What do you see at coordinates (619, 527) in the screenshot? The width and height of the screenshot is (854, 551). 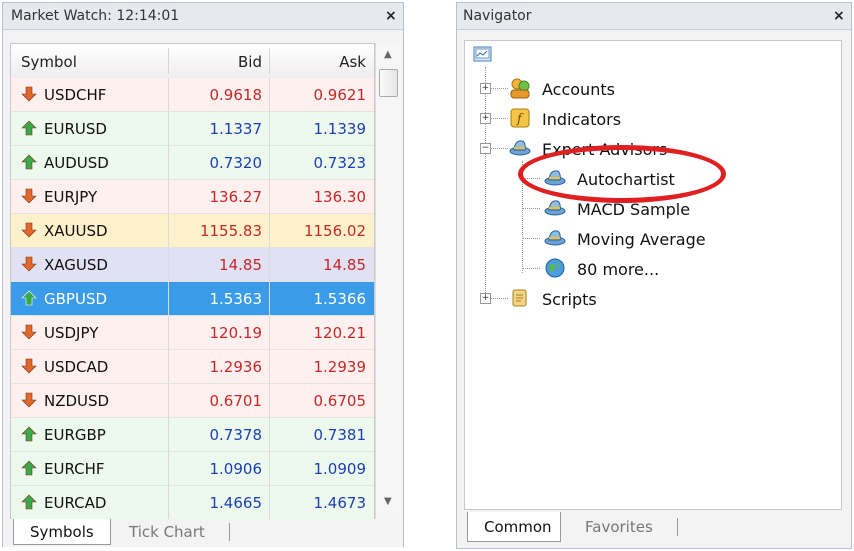 I see `tab-favorites: Favorites` at bounding box center [619, 527].